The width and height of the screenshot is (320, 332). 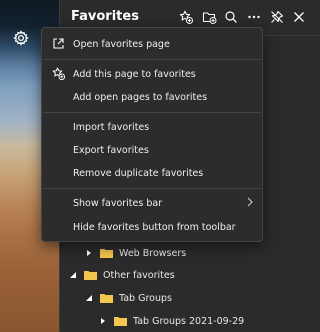 What do you see at coordinates (209, 17) in the screenshot?
I see `add-folder-icon` at bounding box center [209, 17].